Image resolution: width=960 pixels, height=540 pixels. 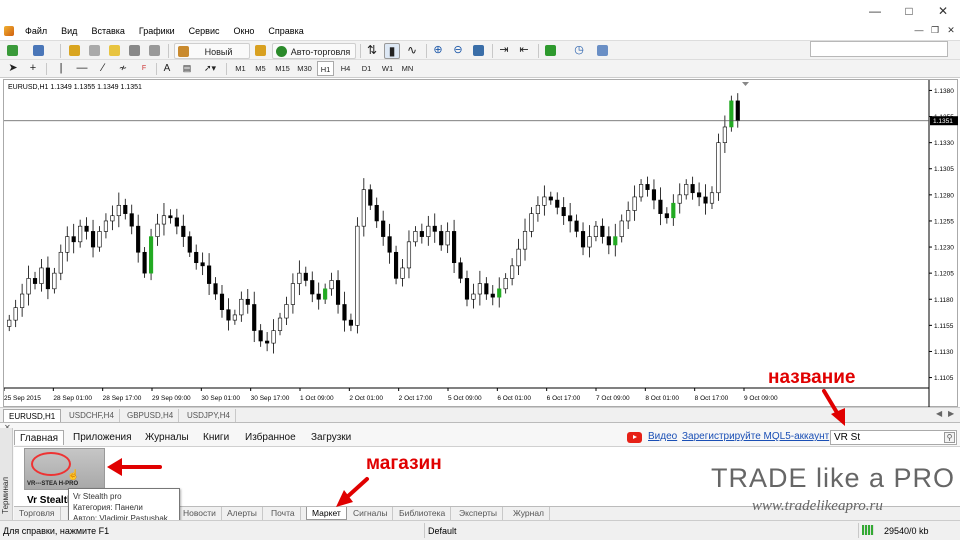 What do you see at coordinates (74, 51) in the screenshot?
I see `market-watch-button` at bounding box center [74, 51].